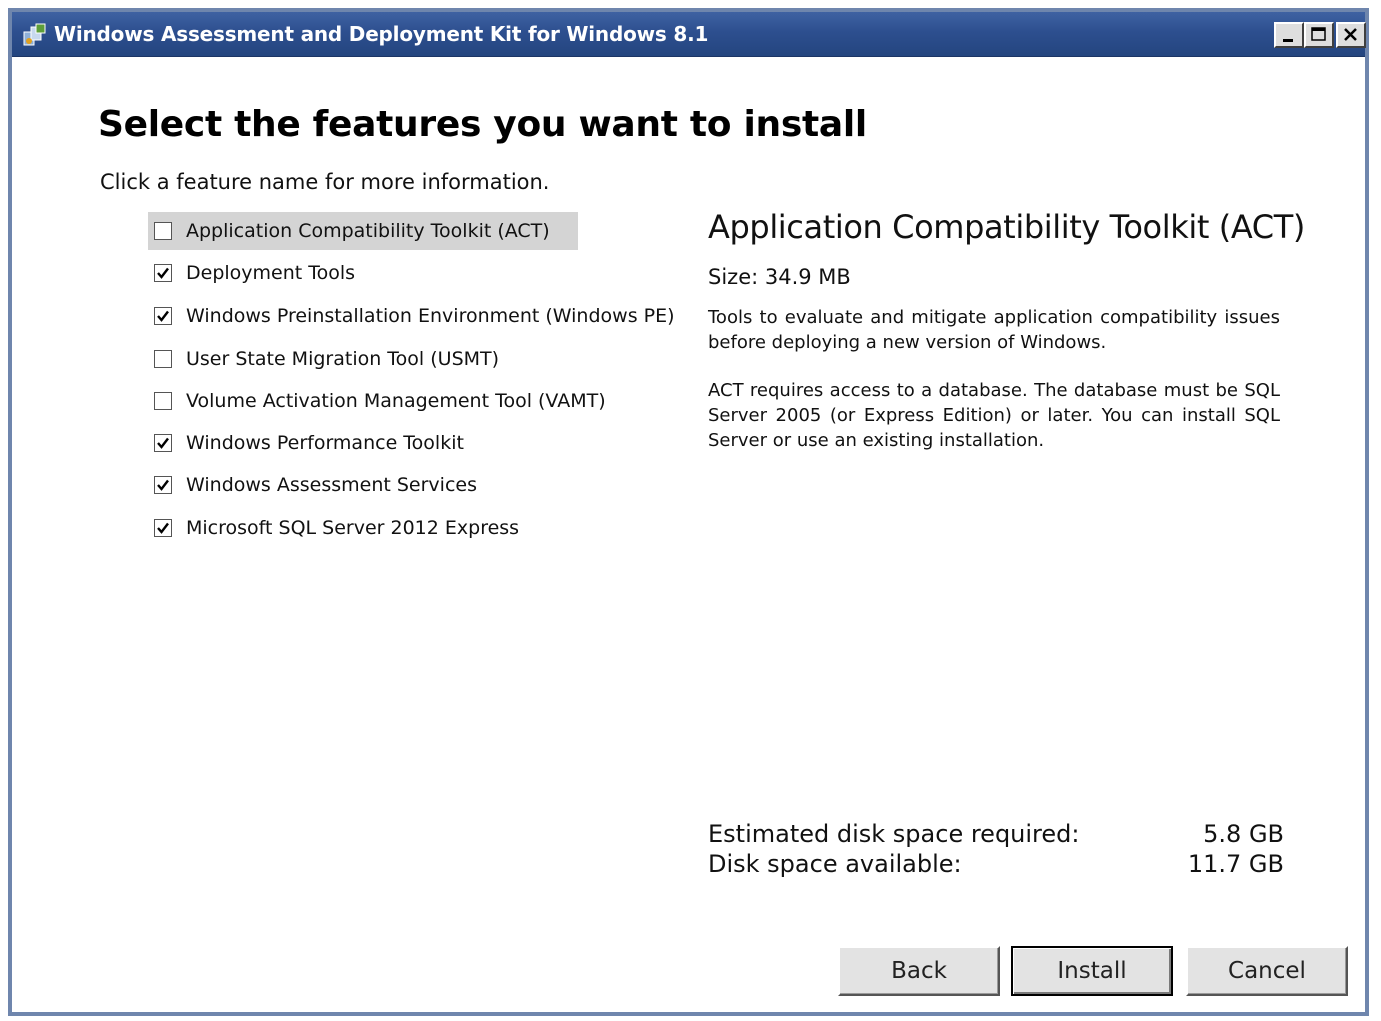 This screenshot has height=1021, width=1381. I want to click on maximize-icon, so click(1318, 34).